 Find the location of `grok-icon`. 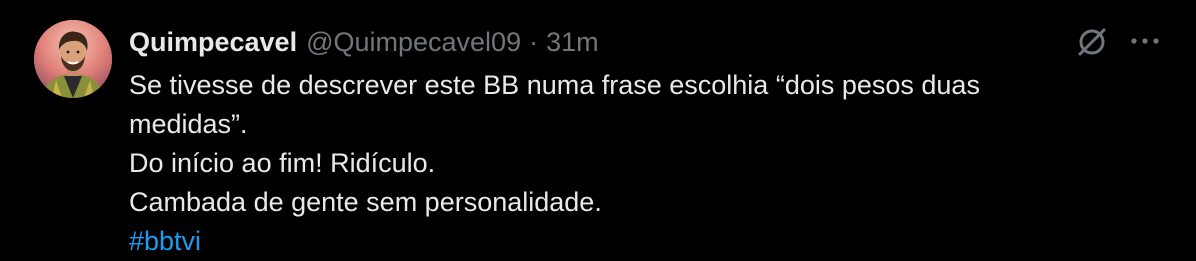

grok-icon is located at coordinates (1092, 42).